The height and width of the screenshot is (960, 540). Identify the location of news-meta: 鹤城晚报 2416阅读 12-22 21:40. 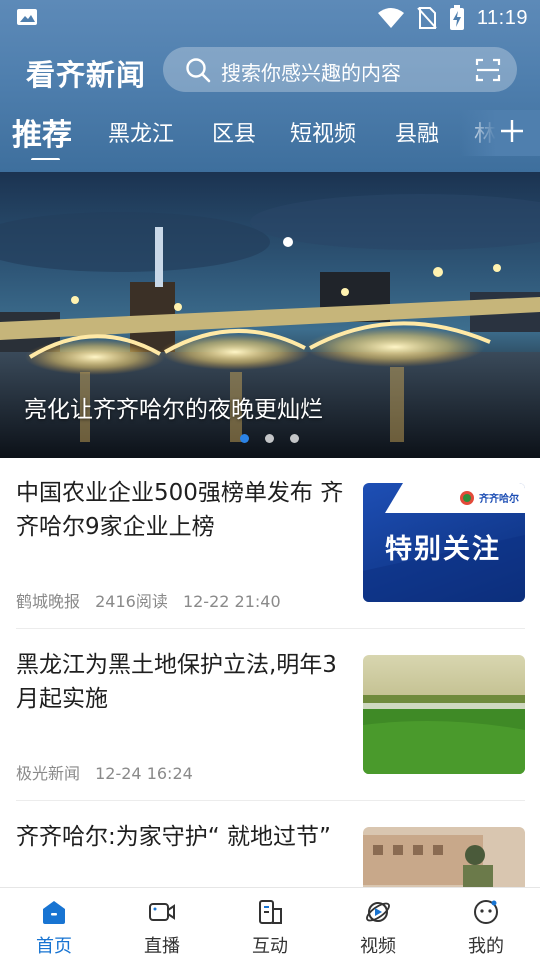
(153, 600).